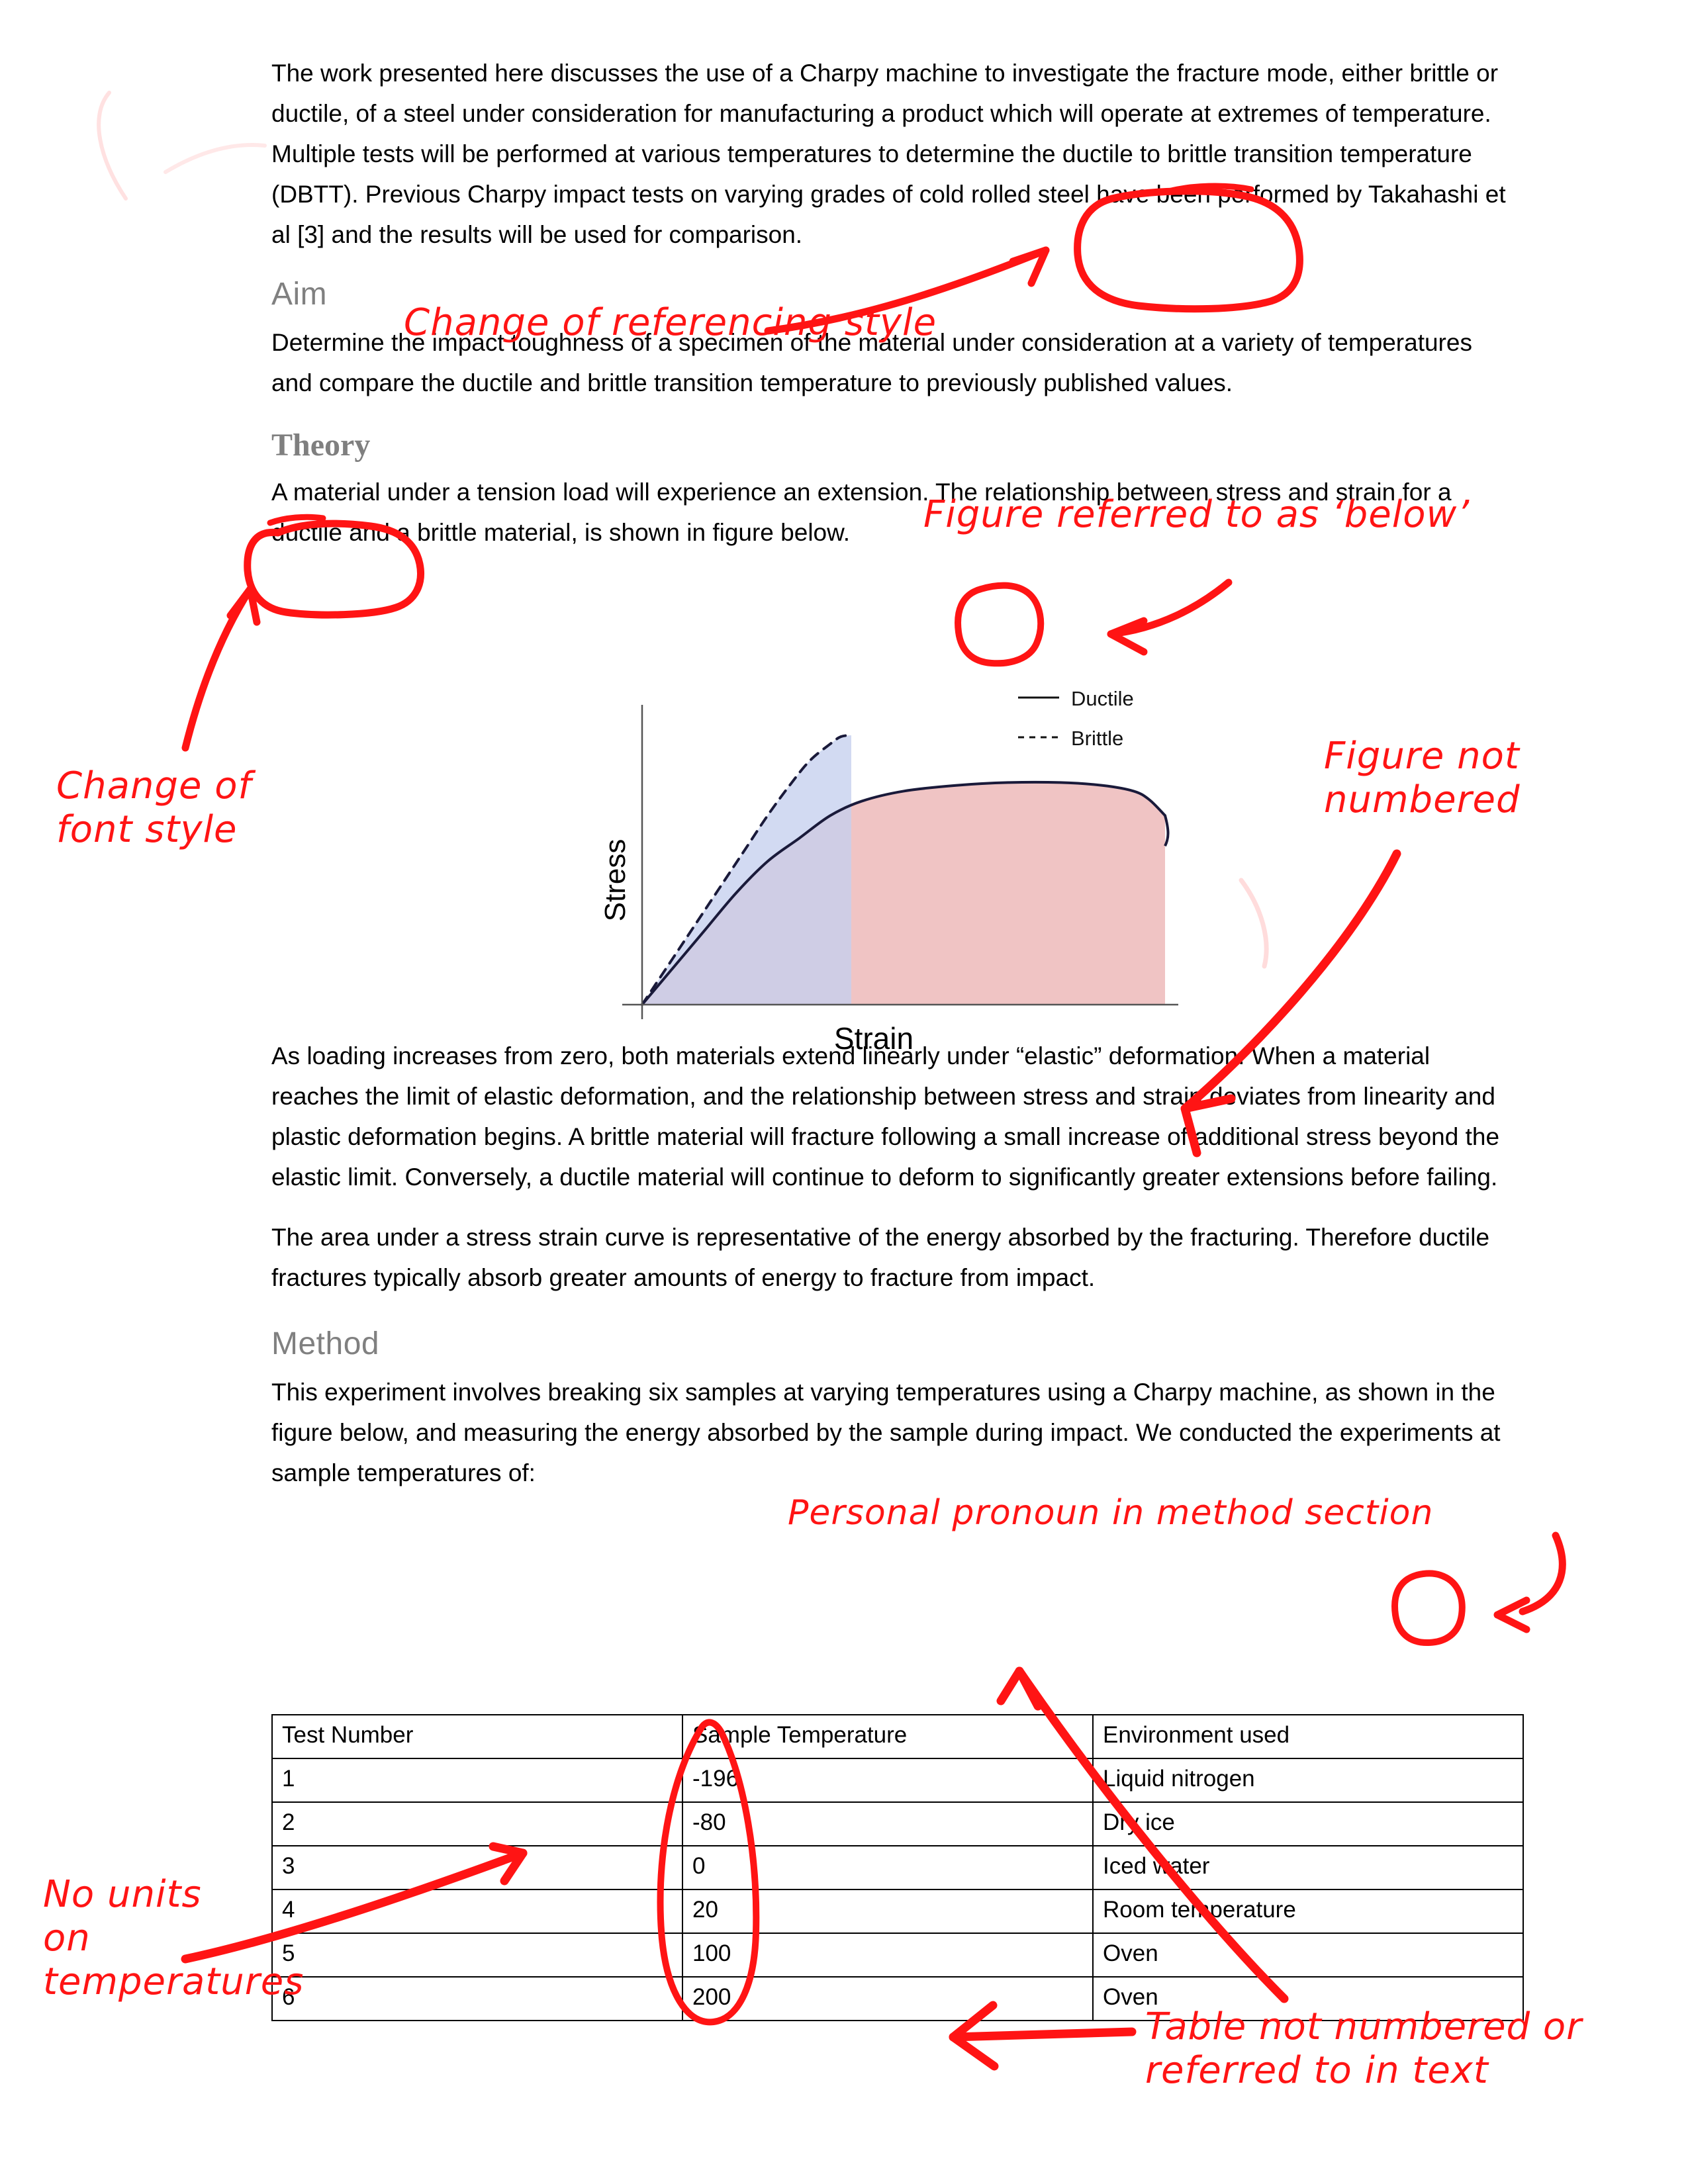  I want to click on legend-label-ductile: Ductile, so click(1102, 699).